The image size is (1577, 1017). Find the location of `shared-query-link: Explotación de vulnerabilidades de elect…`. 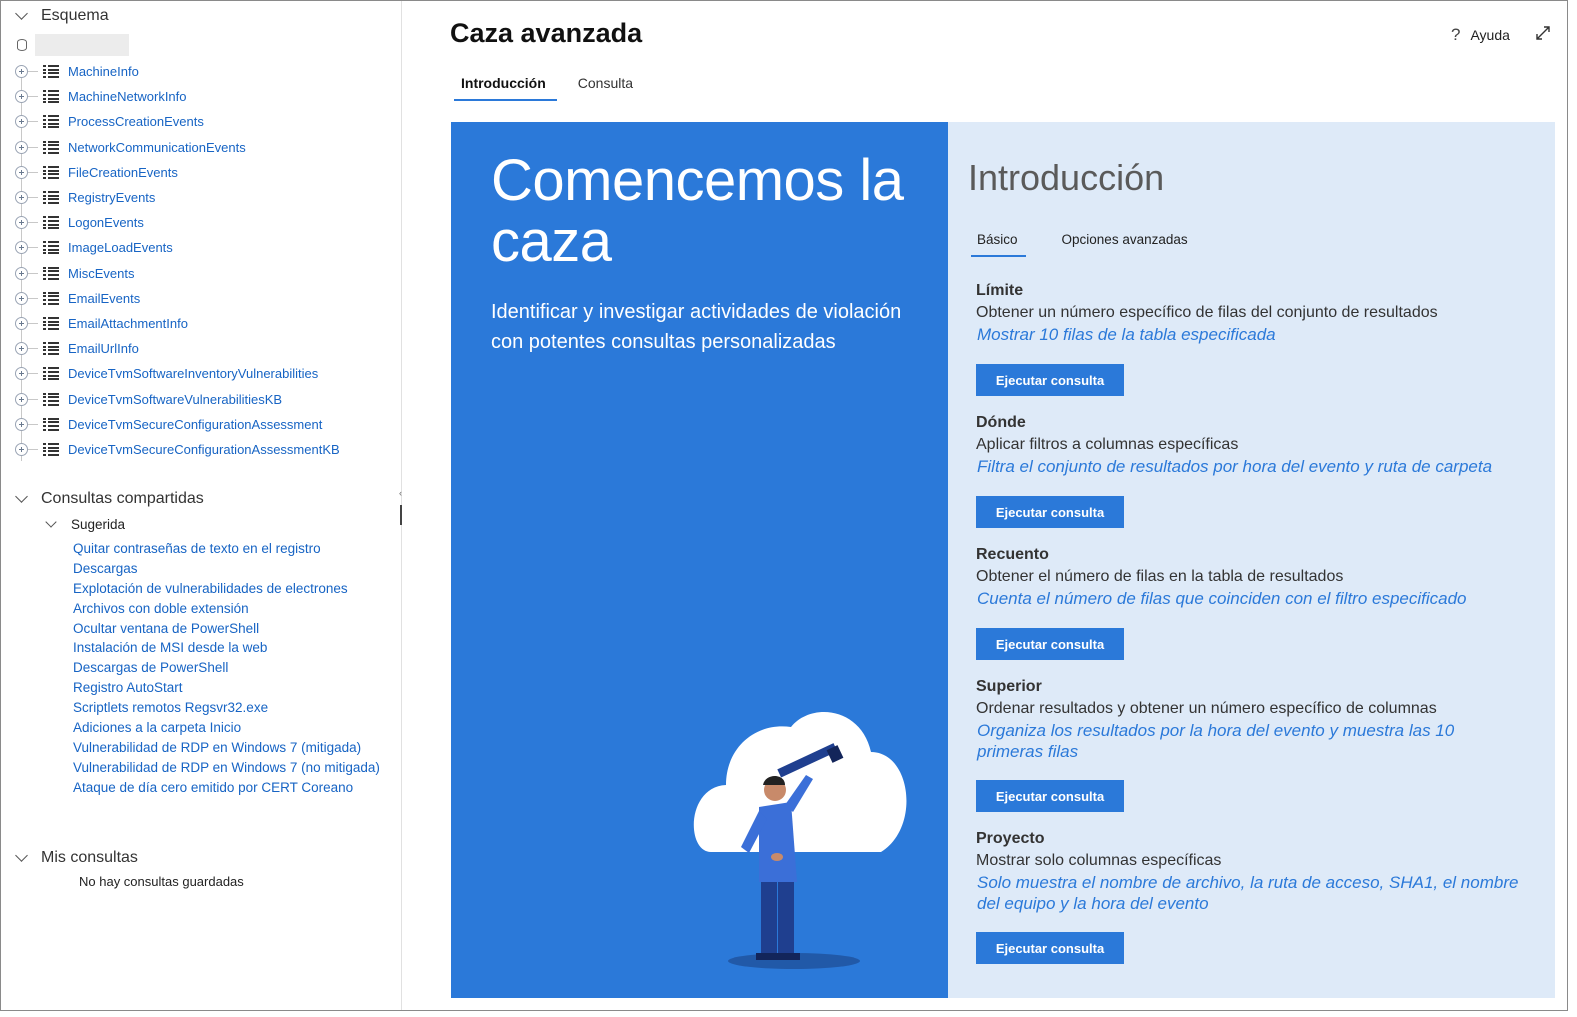

shared-query-link: Explotación de vulnerabilidades de elect… is located at coordinates (226, 589).